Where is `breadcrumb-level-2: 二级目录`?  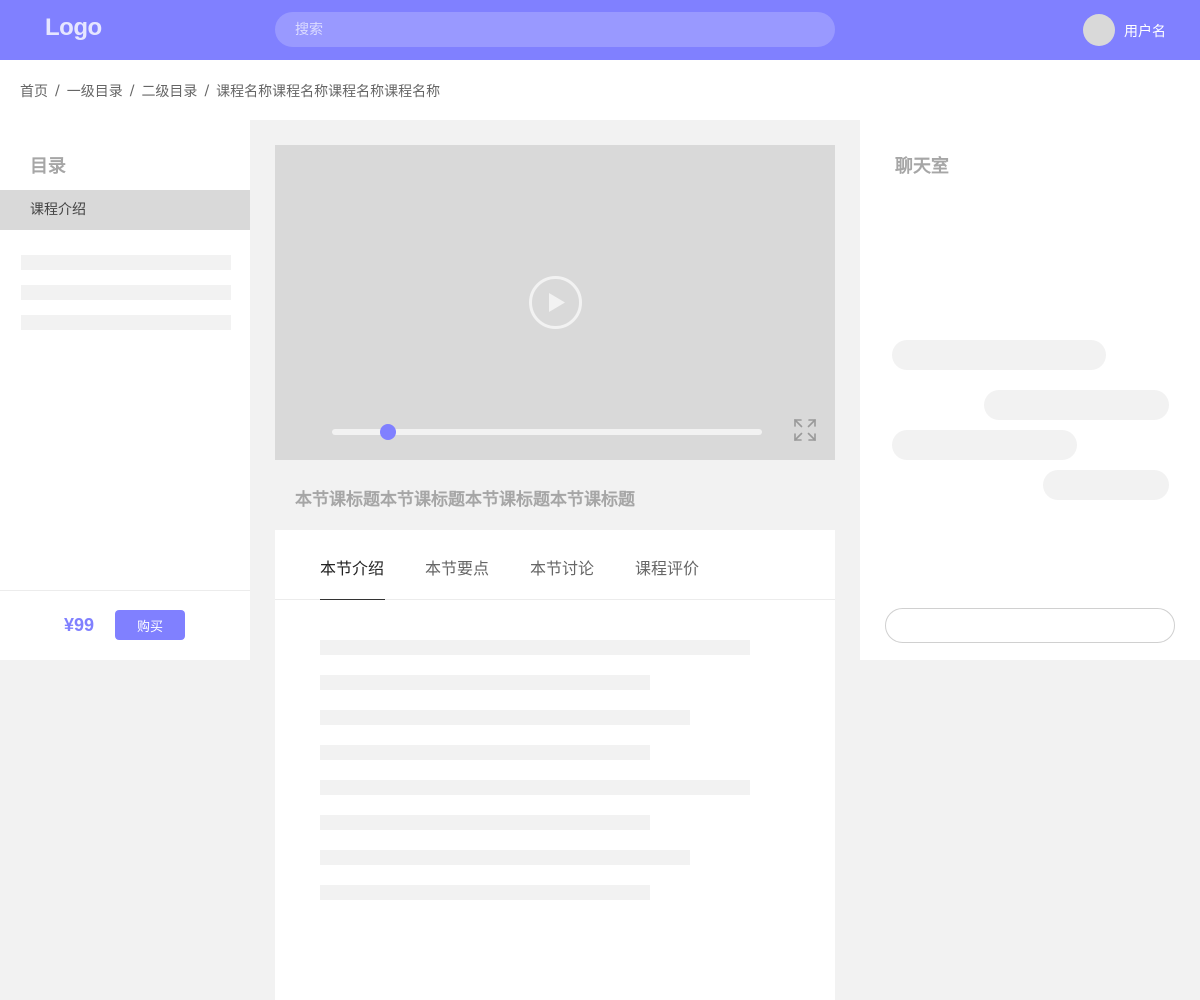 breadcrumb-level-2: 二级目录 is located at coordinates (169, 91).